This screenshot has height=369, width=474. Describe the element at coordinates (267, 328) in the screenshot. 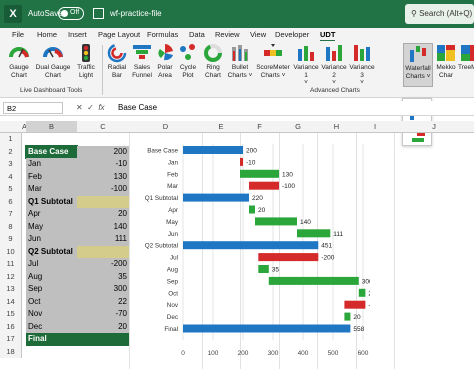

I see `waterfall-bar` at that location.